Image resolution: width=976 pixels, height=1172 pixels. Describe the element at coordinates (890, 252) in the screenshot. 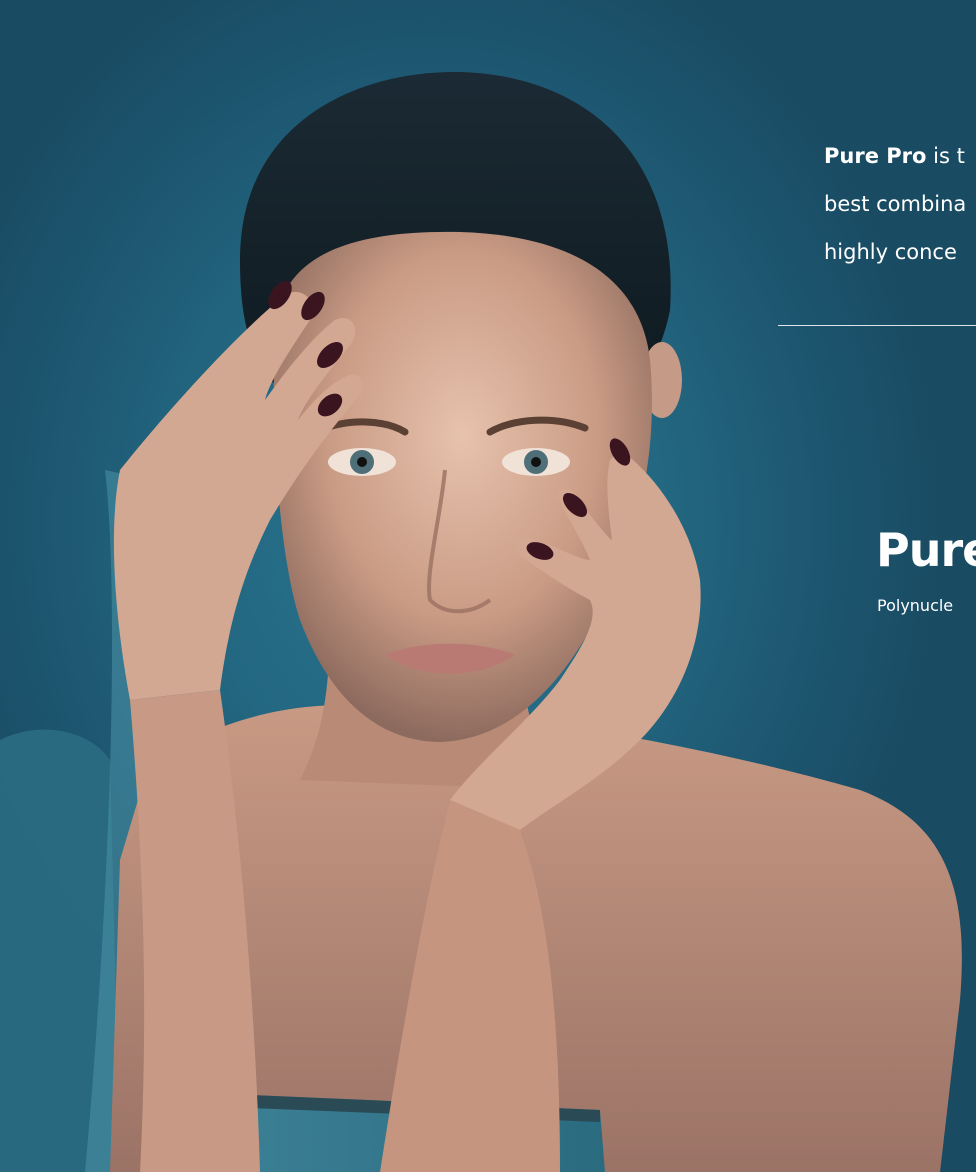

I see `intro-line-3: highly conce` at that location.